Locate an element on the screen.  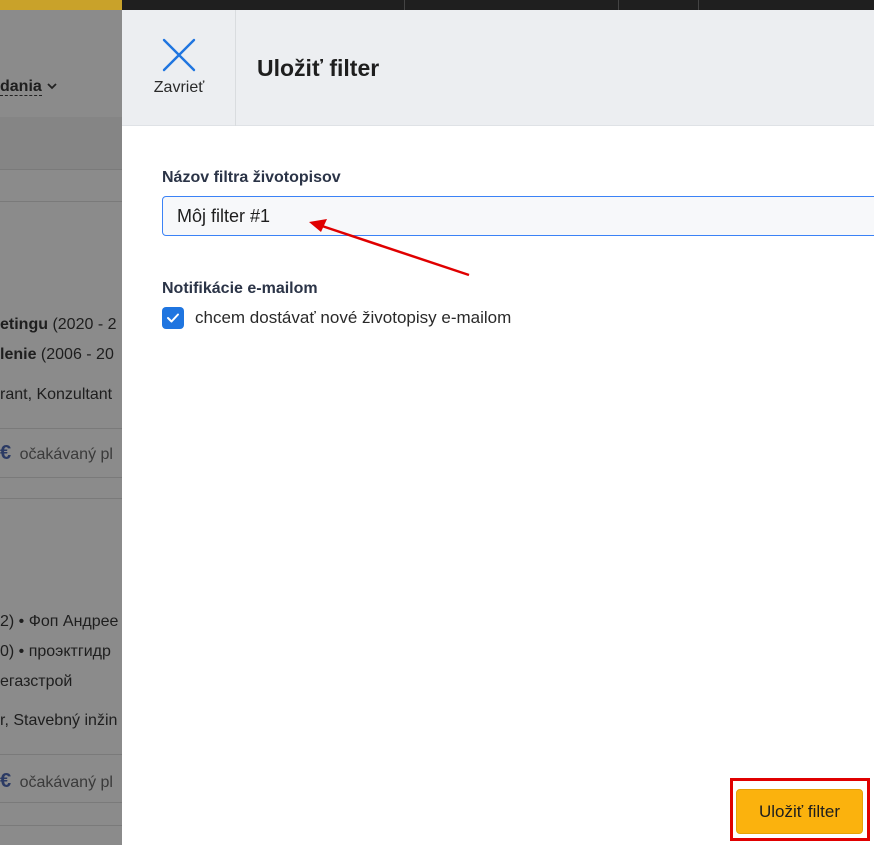
modal-title: Uložiť filter is located at coordinates (318, 68).